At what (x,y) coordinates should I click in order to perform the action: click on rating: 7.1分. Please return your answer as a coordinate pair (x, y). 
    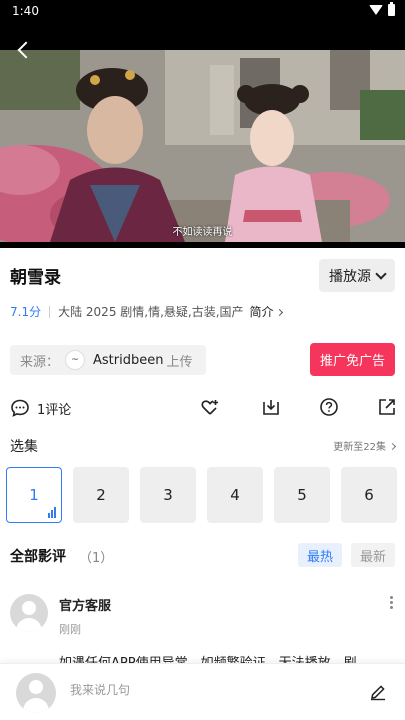
    Looking at the image, I should click on (26, 312).